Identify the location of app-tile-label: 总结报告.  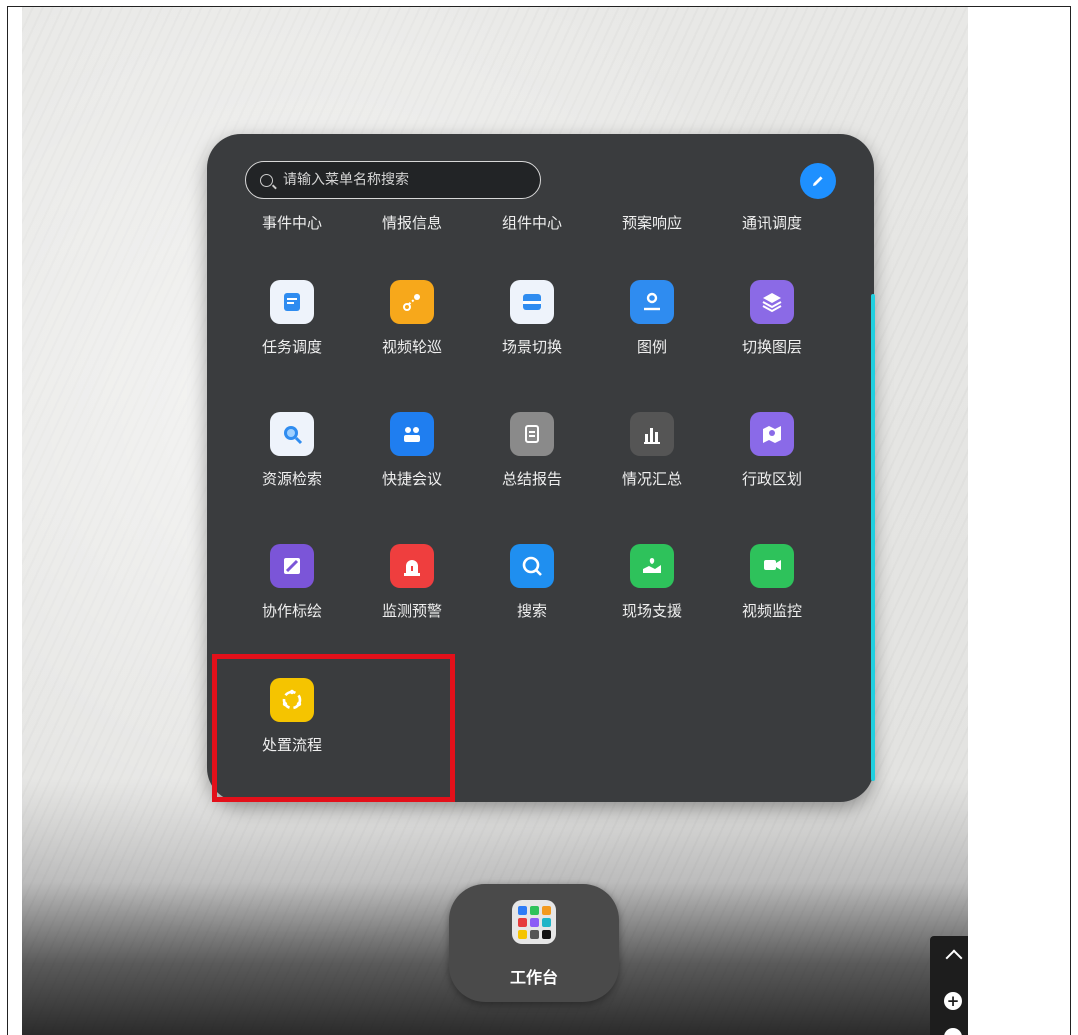
(531, 479).